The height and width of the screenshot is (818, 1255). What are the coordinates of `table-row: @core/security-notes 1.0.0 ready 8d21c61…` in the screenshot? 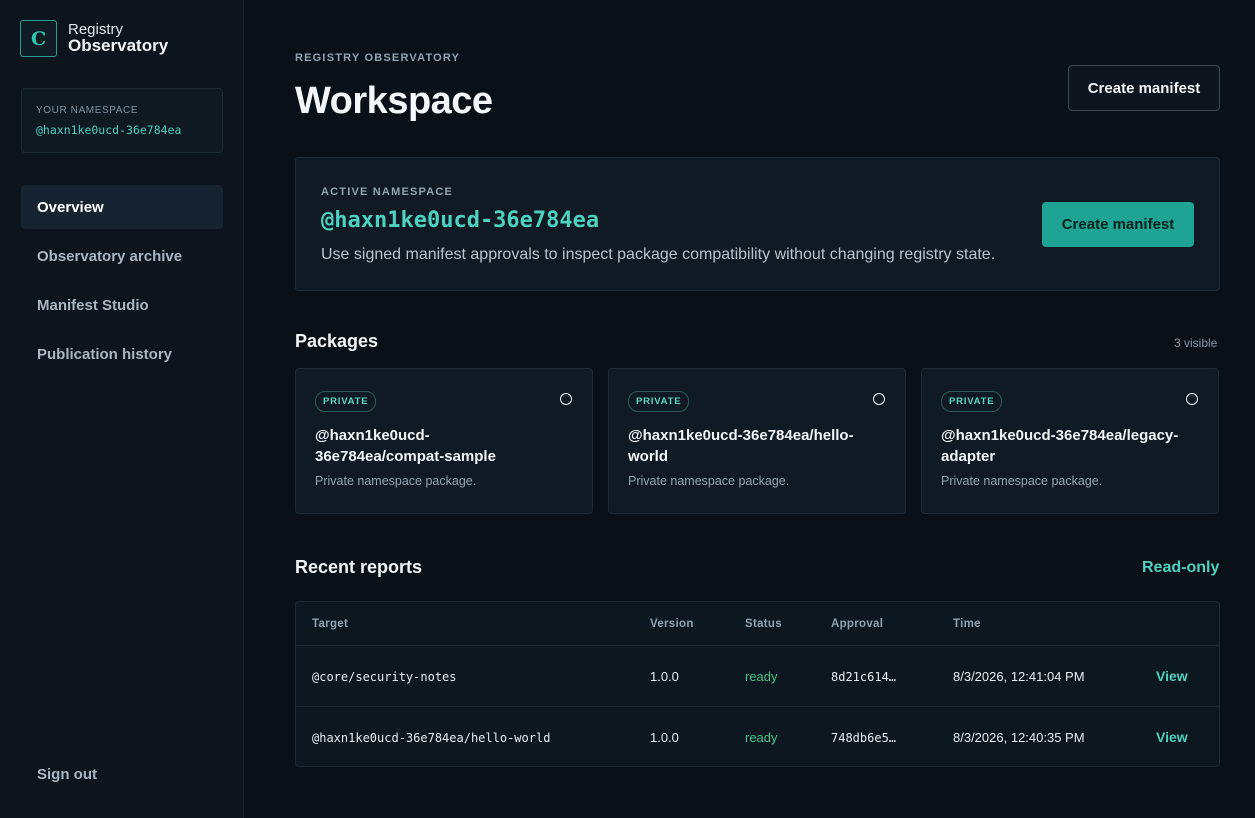 It's located at (757, 676).